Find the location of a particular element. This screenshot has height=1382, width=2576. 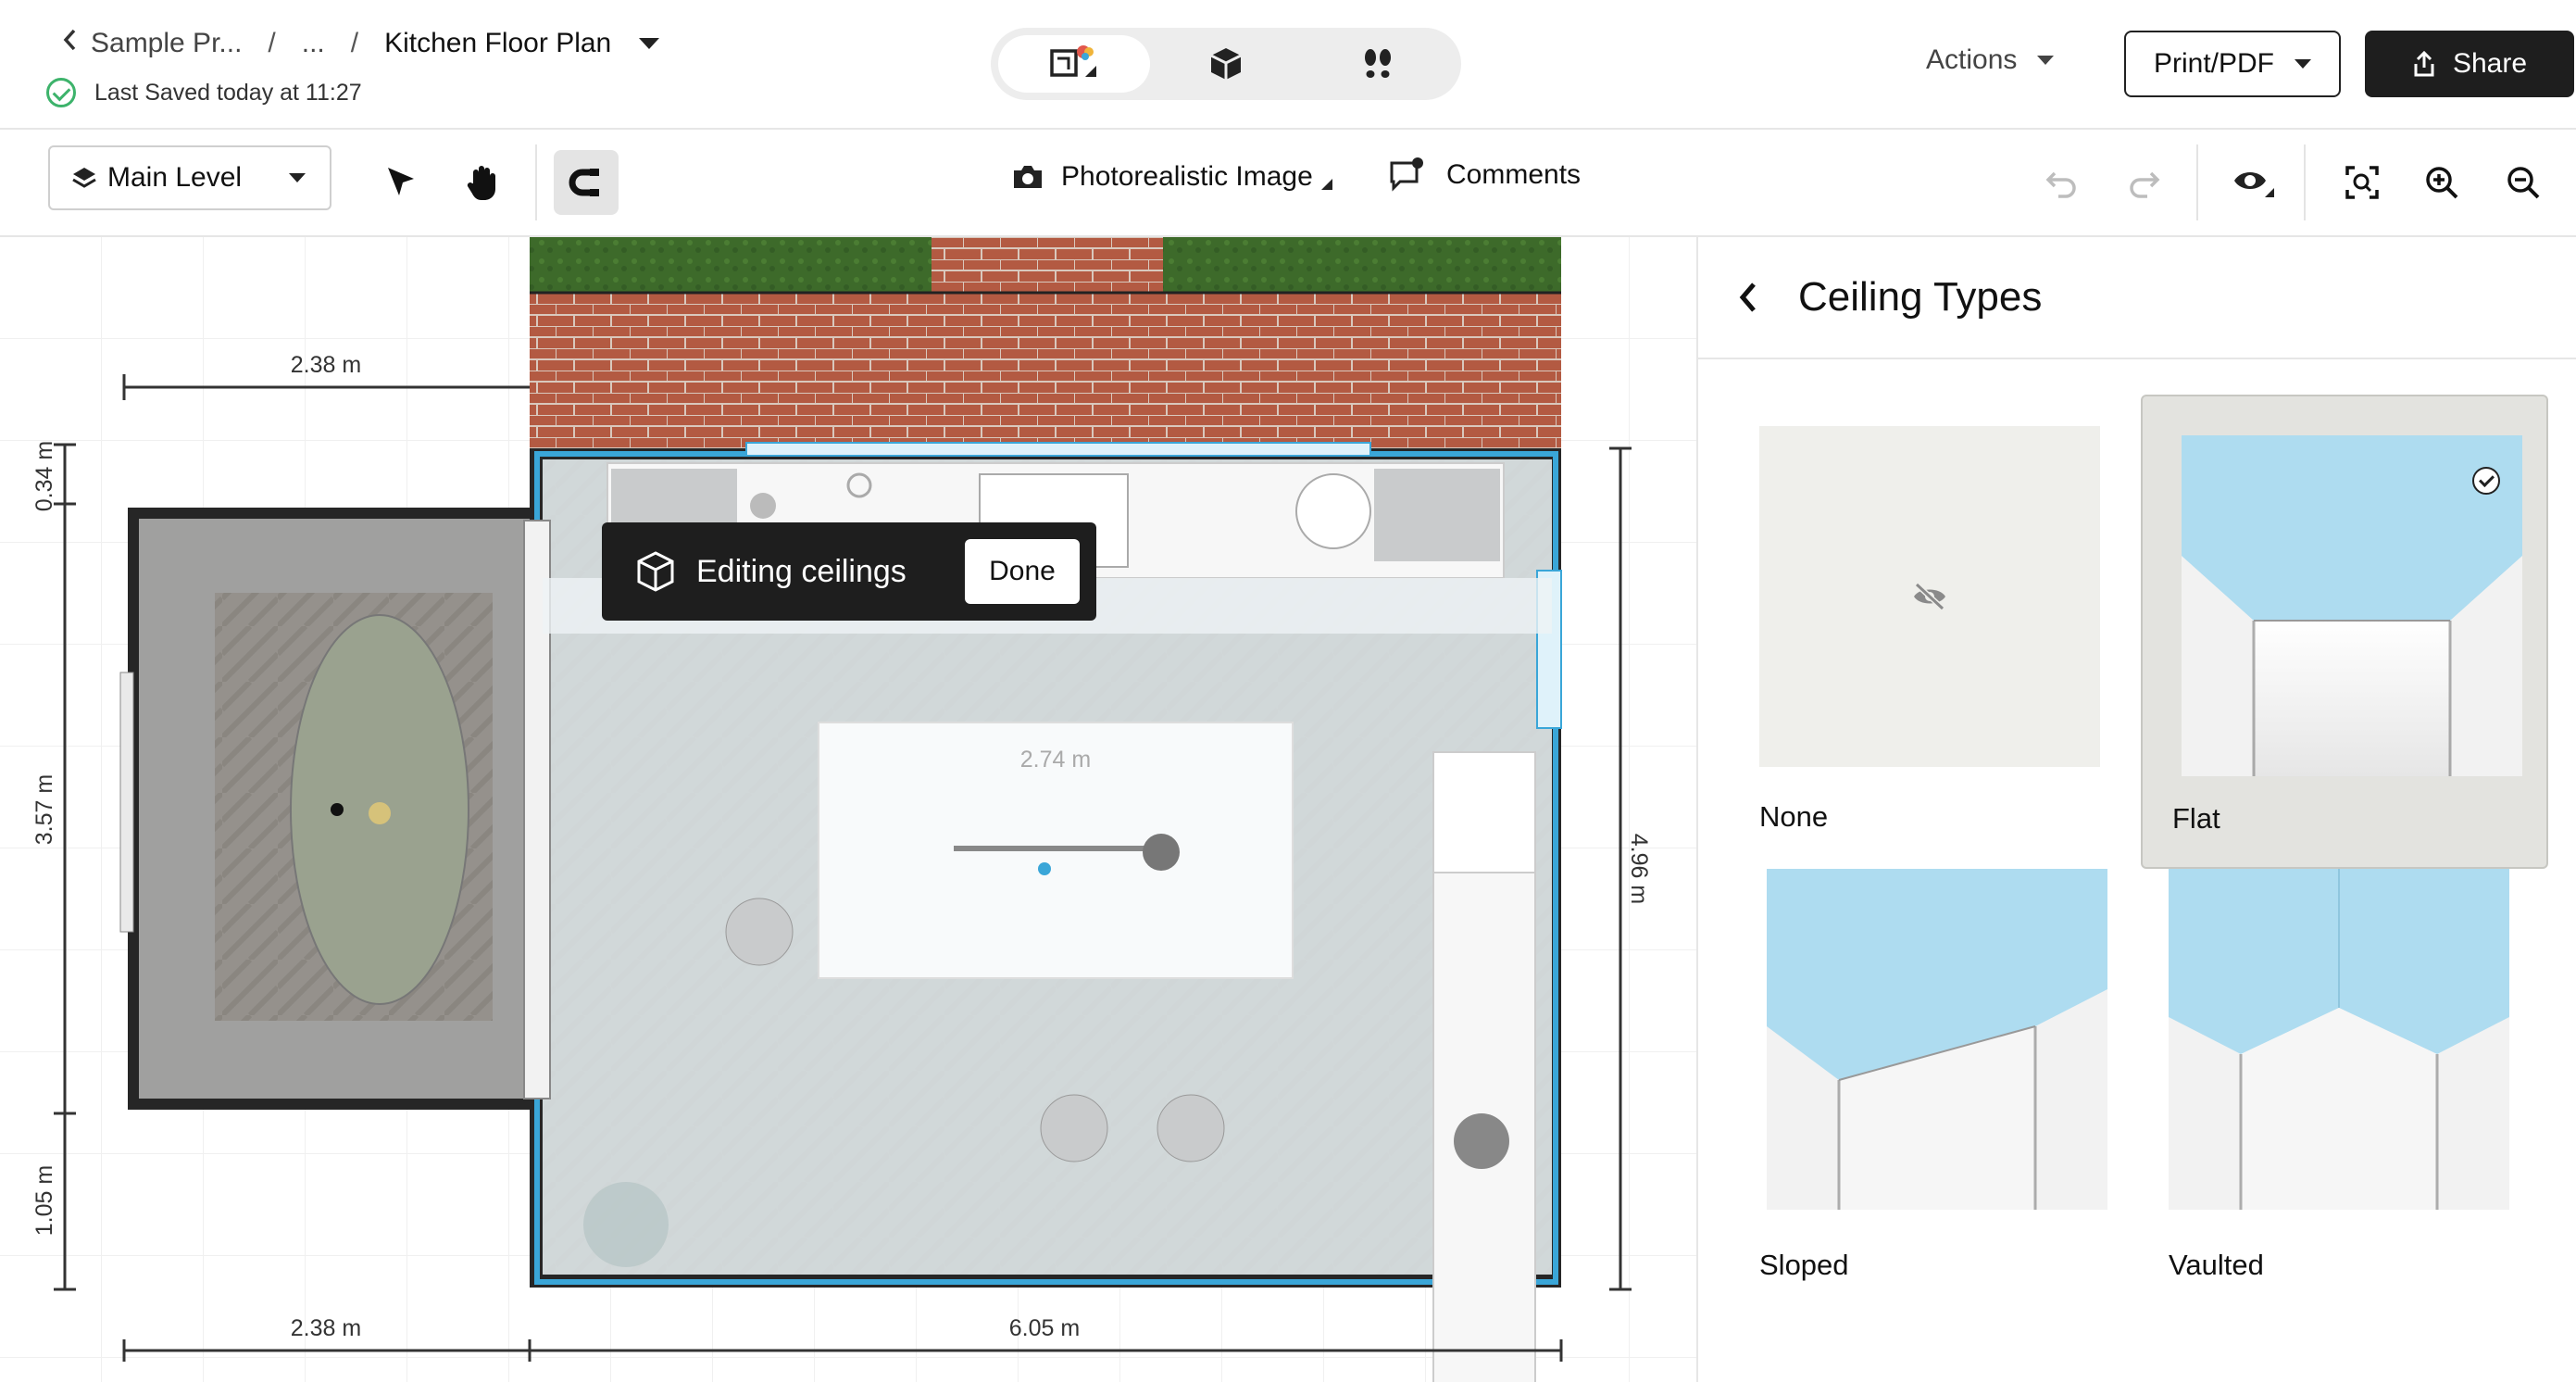

eye-icon is located at coordinates (2254, 184).